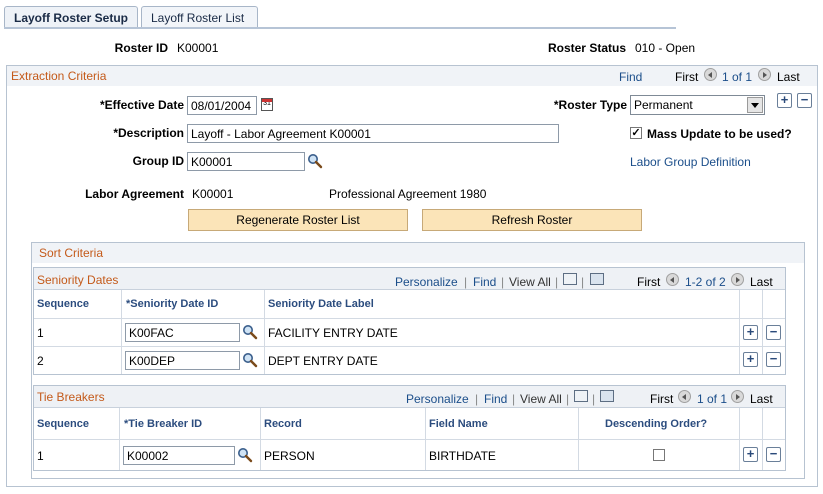 The width and height of the screenshot is (823, 494). I want to click on seniority-personalize-link: Personalize, so click(426, 282).